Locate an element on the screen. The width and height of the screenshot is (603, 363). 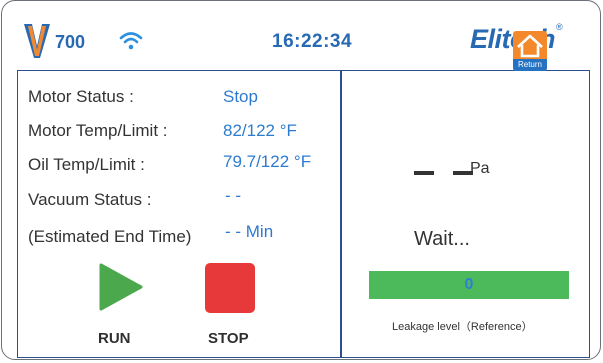
return-label: Return is located at coordinates (530, 65).